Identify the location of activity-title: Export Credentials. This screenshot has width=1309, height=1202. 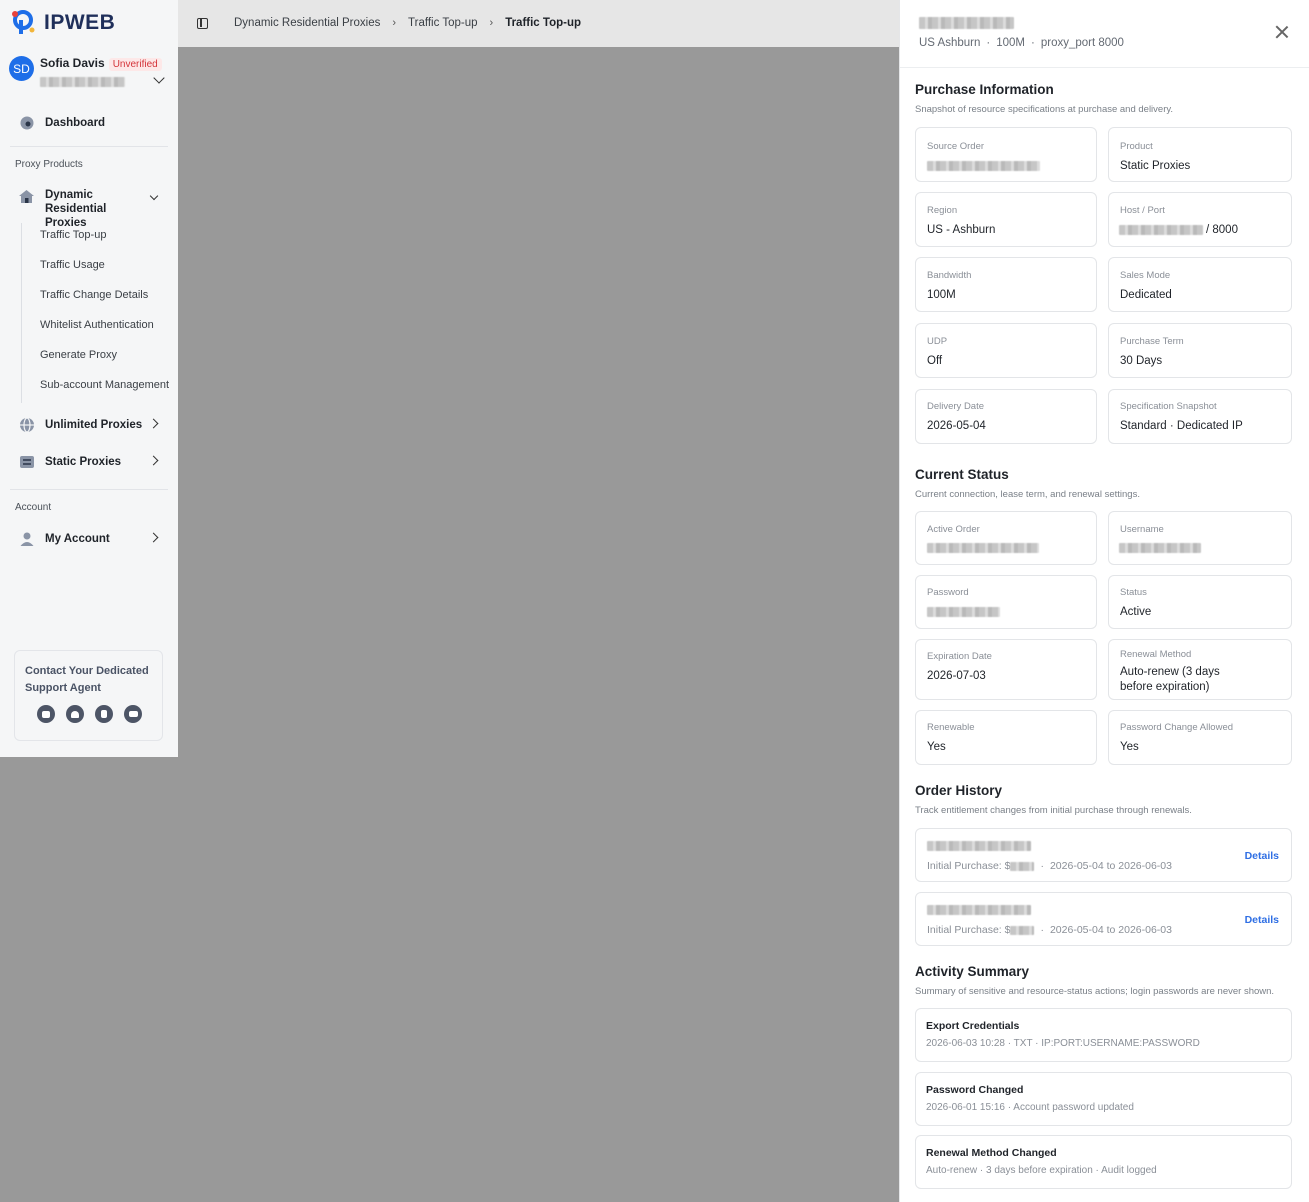
(973, 1026).